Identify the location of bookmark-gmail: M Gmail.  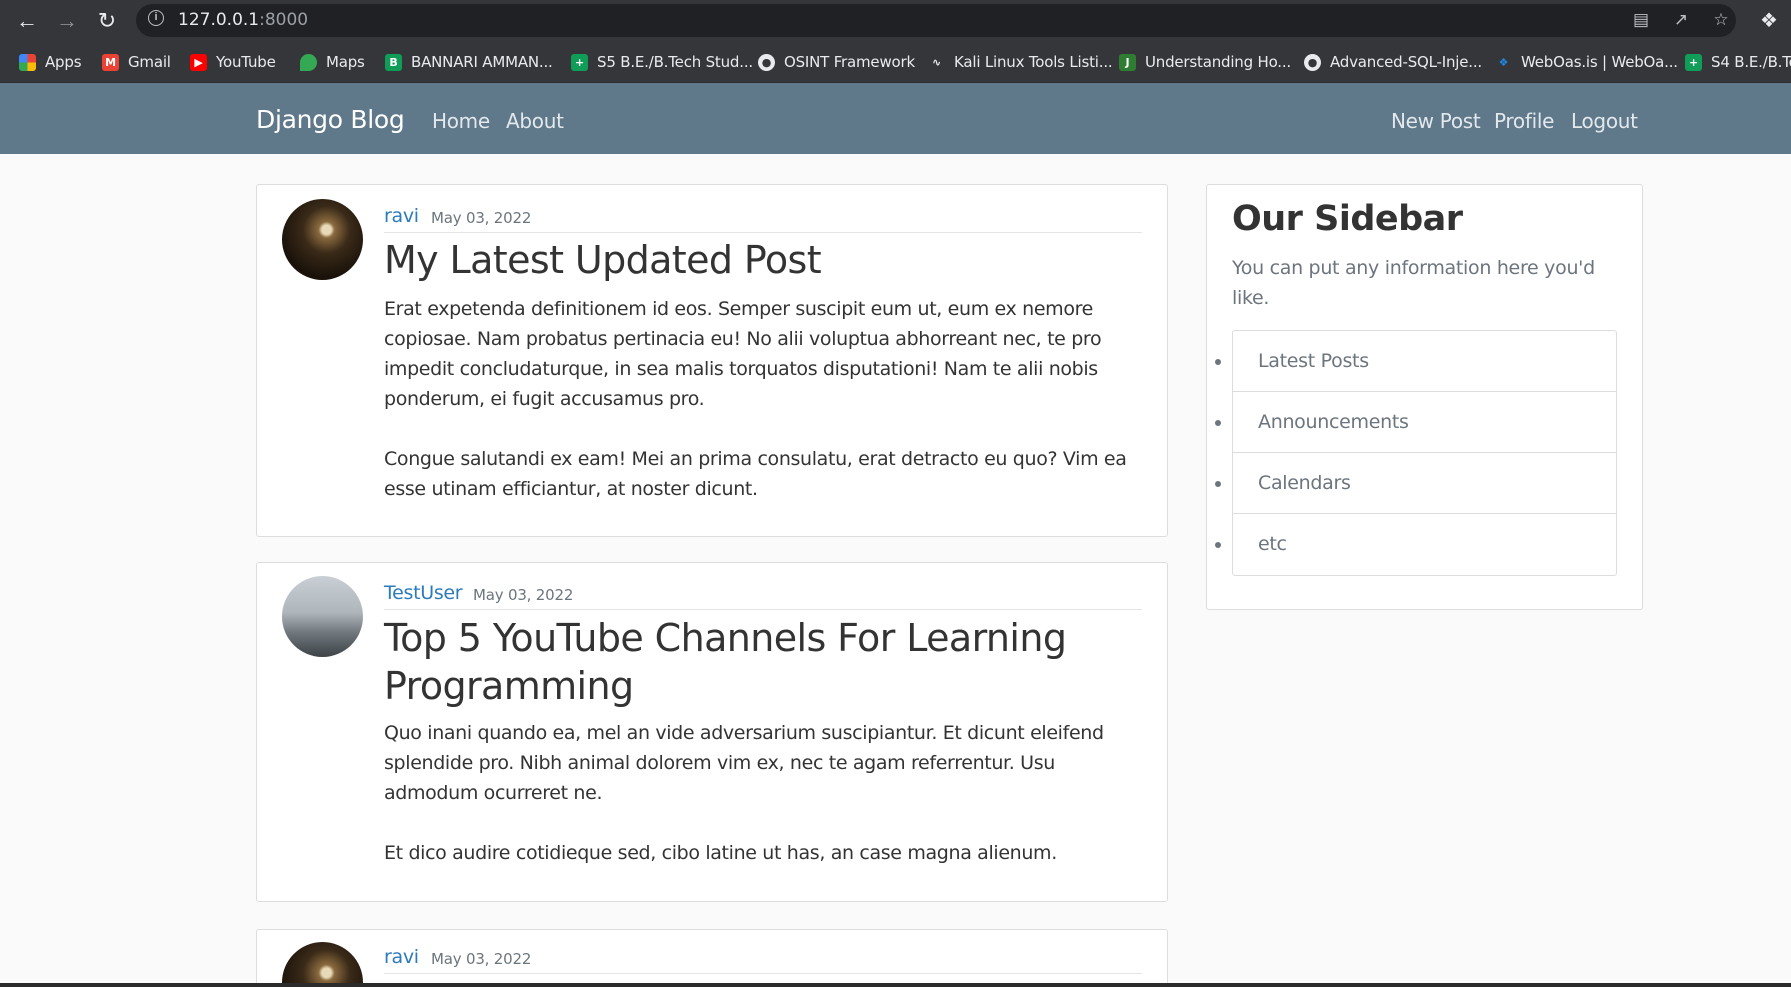
(136, 62).